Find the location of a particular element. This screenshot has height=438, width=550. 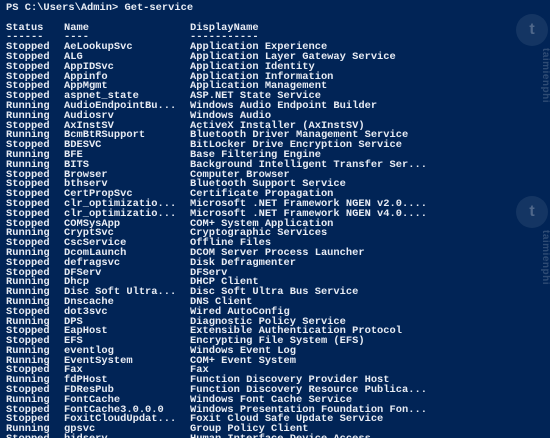

cell-name: BDESVC is located at coordinates (83, 145).